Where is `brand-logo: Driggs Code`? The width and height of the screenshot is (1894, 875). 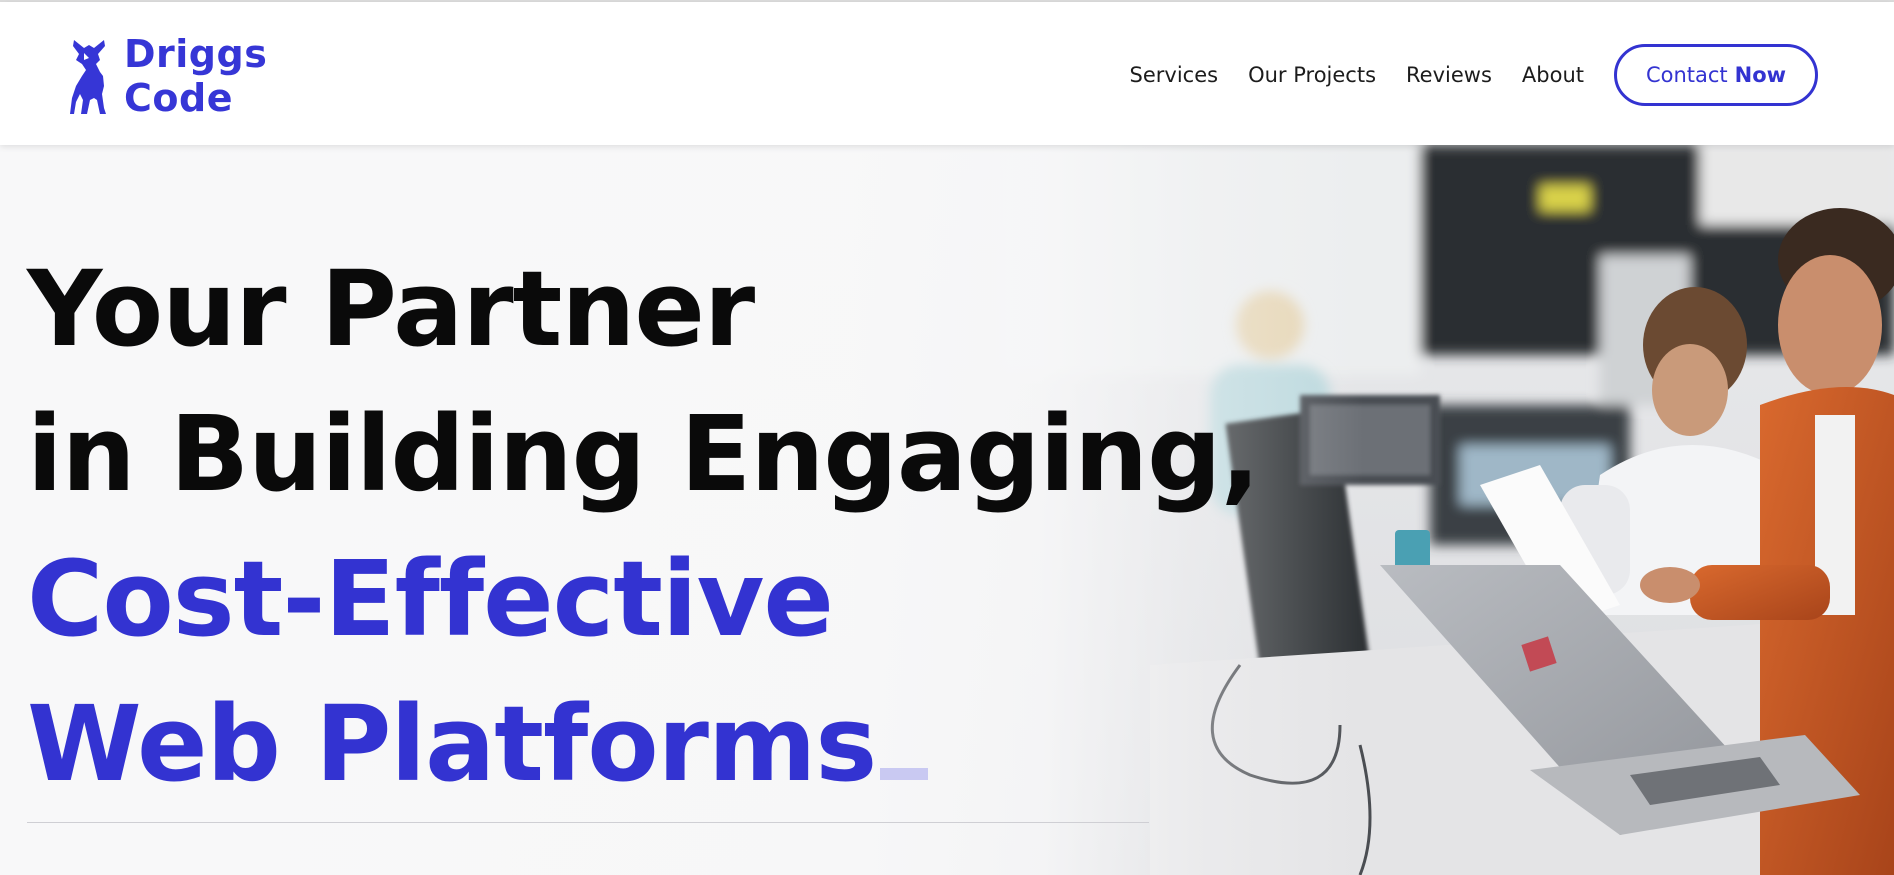 brand-logo: Driggs Code is located at coordinates (168, 76).